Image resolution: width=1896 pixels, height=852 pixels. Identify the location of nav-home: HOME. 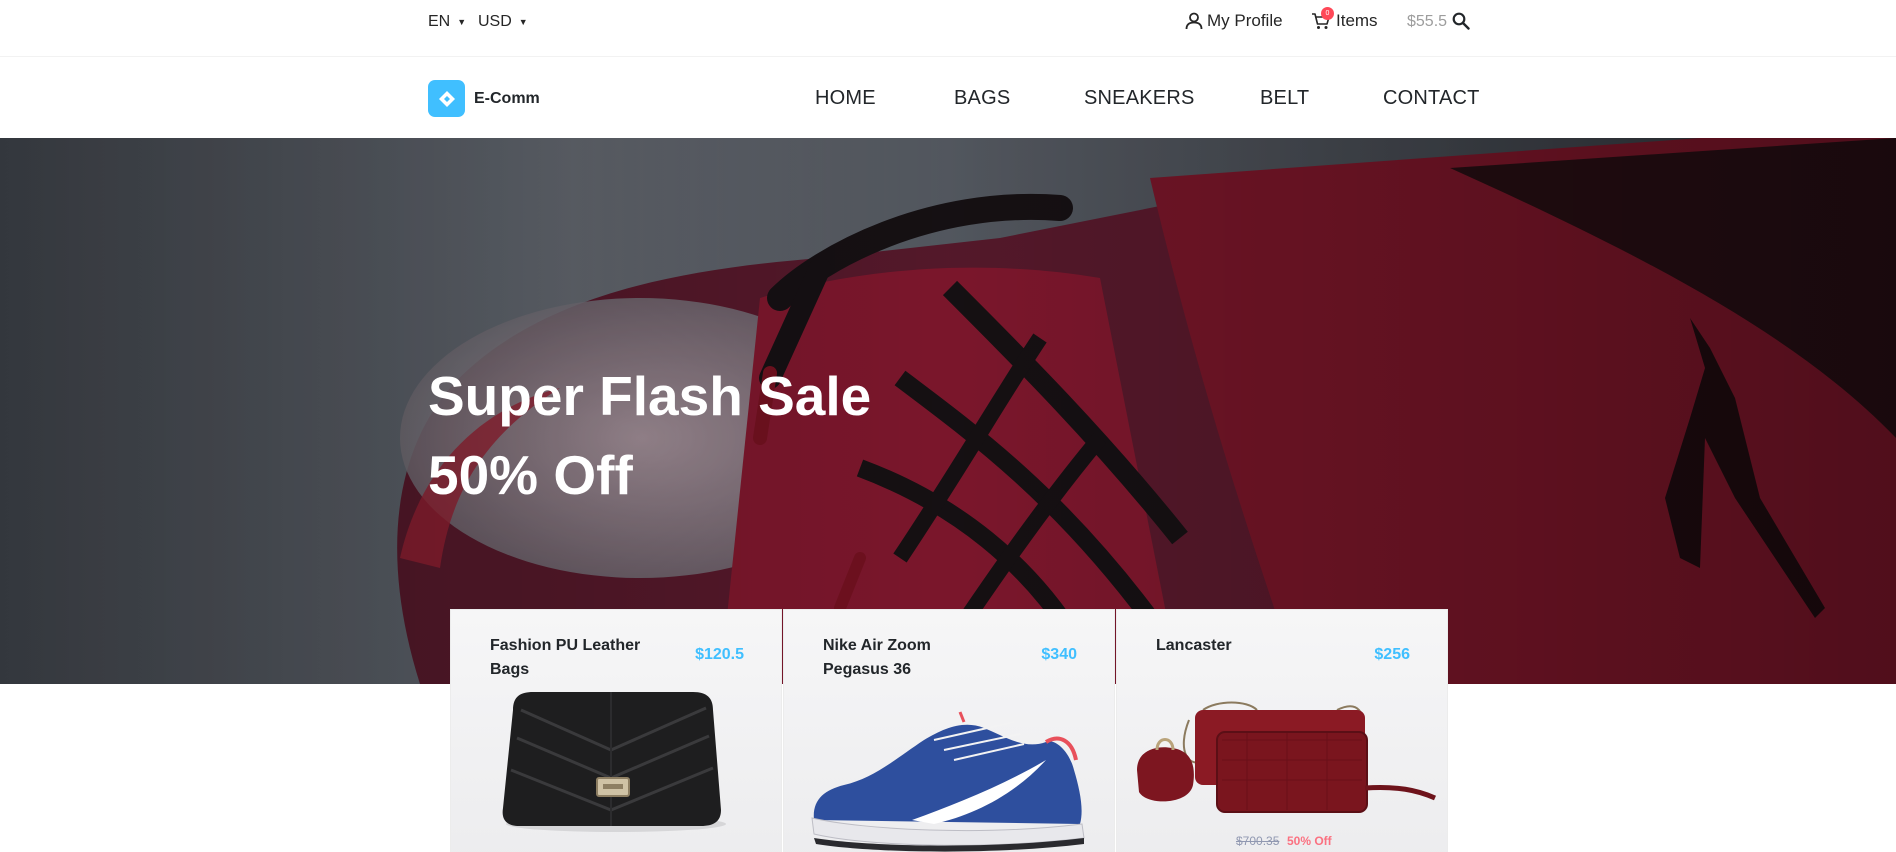
(845, 98).